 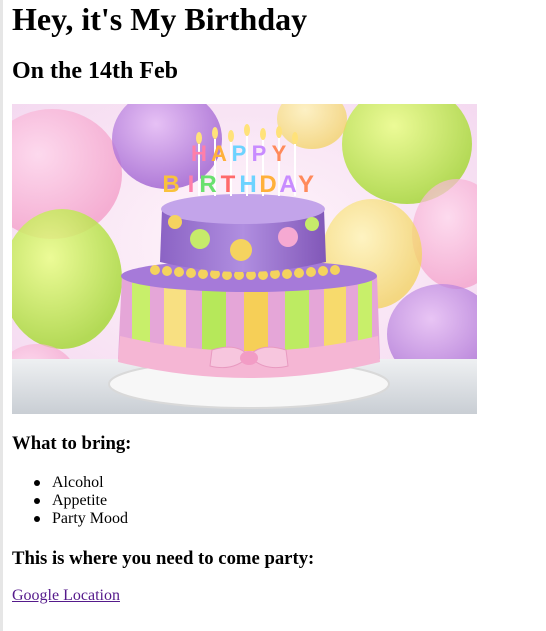 I want to click on list-item: Appetite, so click(x=70, y=501).